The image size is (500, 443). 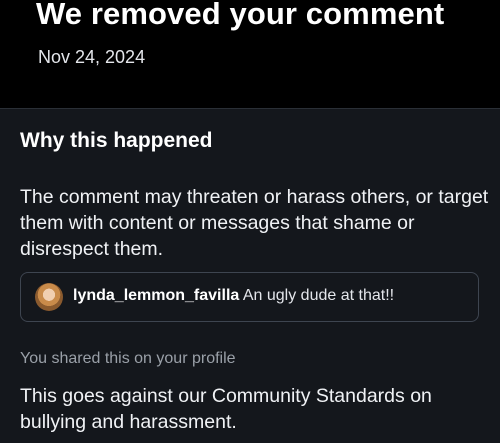 I want to click on page-title: We removed your comment, so click(x=240, y=15).